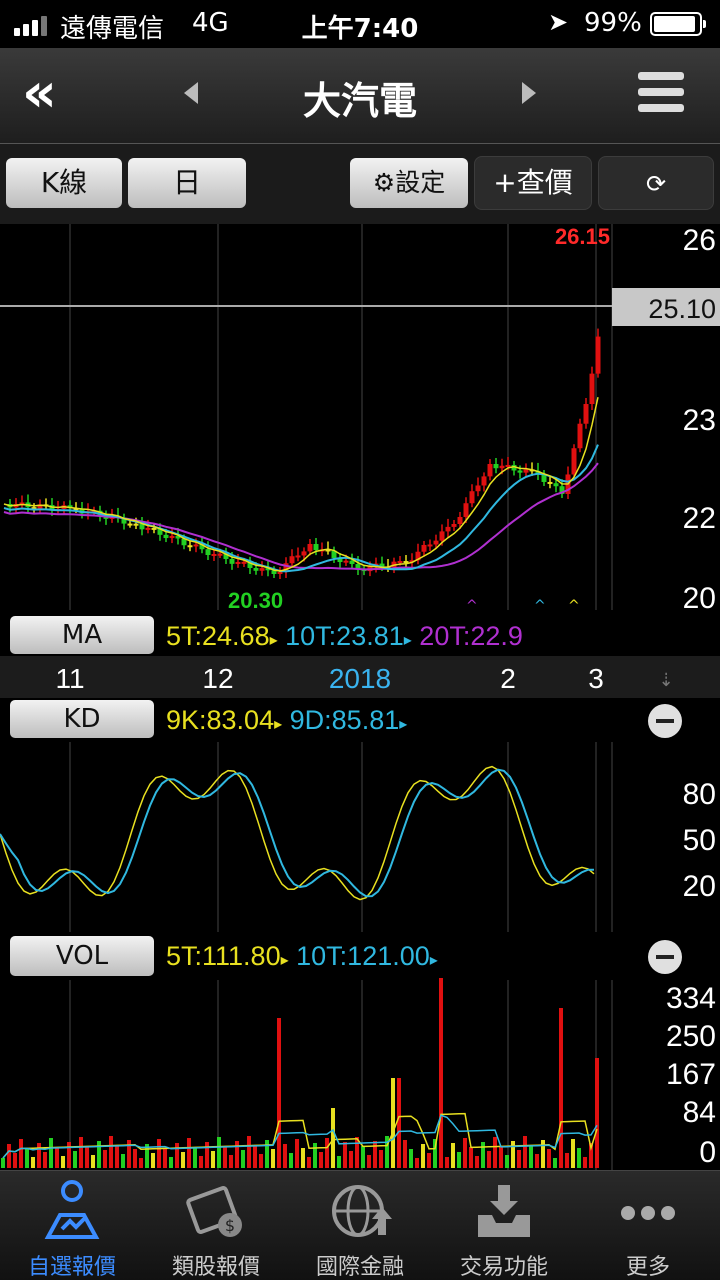 Image resolution: width=720 pixels, height=1280 pixels. What do you see at coordinates (72, 1225) in the screenshot?
I see `tab-watchlist: 自選報價` at bounding box center [72, 1225].